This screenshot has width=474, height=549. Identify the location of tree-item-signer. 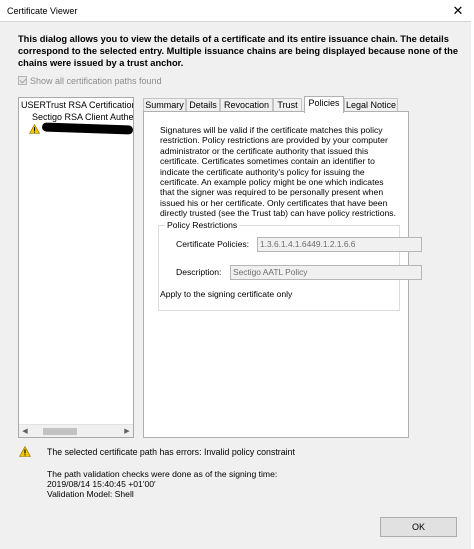
(81, 128).